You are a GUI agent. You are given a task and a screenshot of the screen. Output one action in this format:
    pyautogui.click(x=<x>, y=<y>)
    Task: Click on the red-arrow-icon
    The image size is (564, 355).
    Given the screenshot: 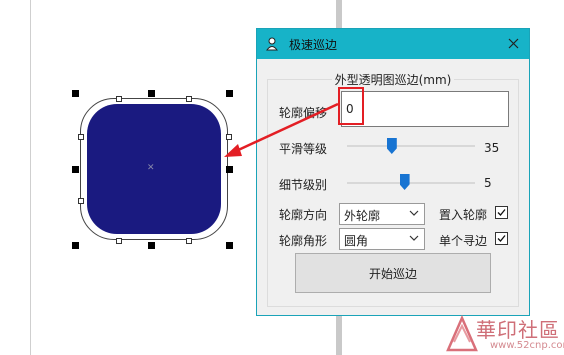 What is the action you would take?
    pyautogui.click(x=281, y=129)
    